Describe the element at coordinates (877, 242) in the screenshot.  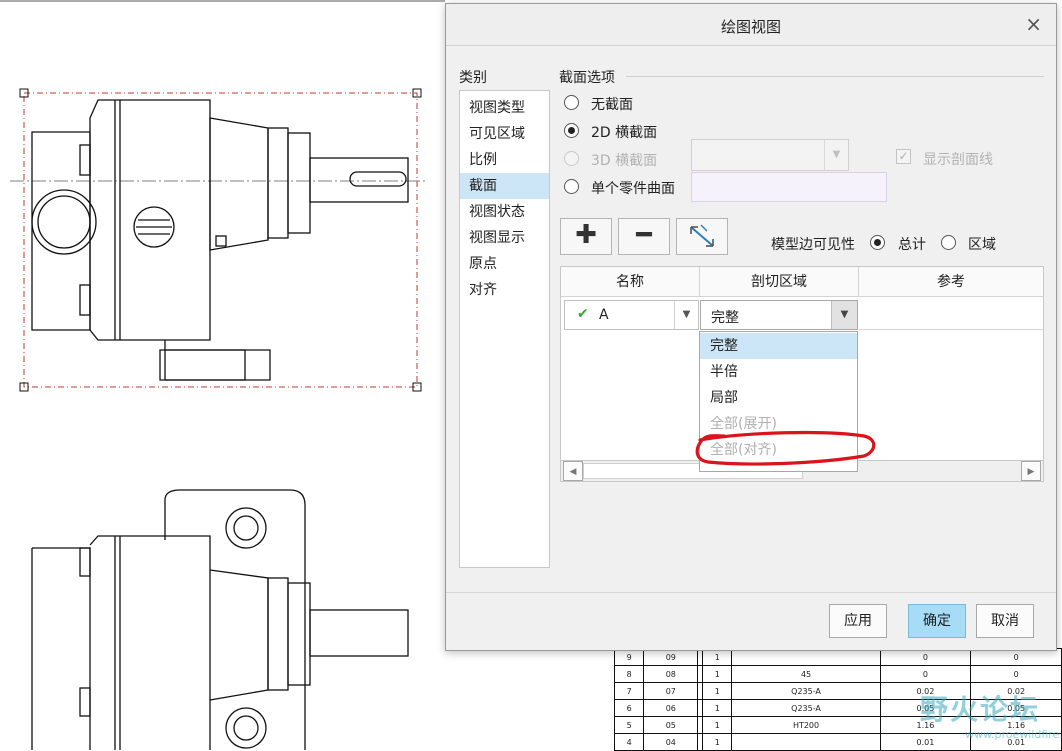
I see `edge-total-radio` at that location.